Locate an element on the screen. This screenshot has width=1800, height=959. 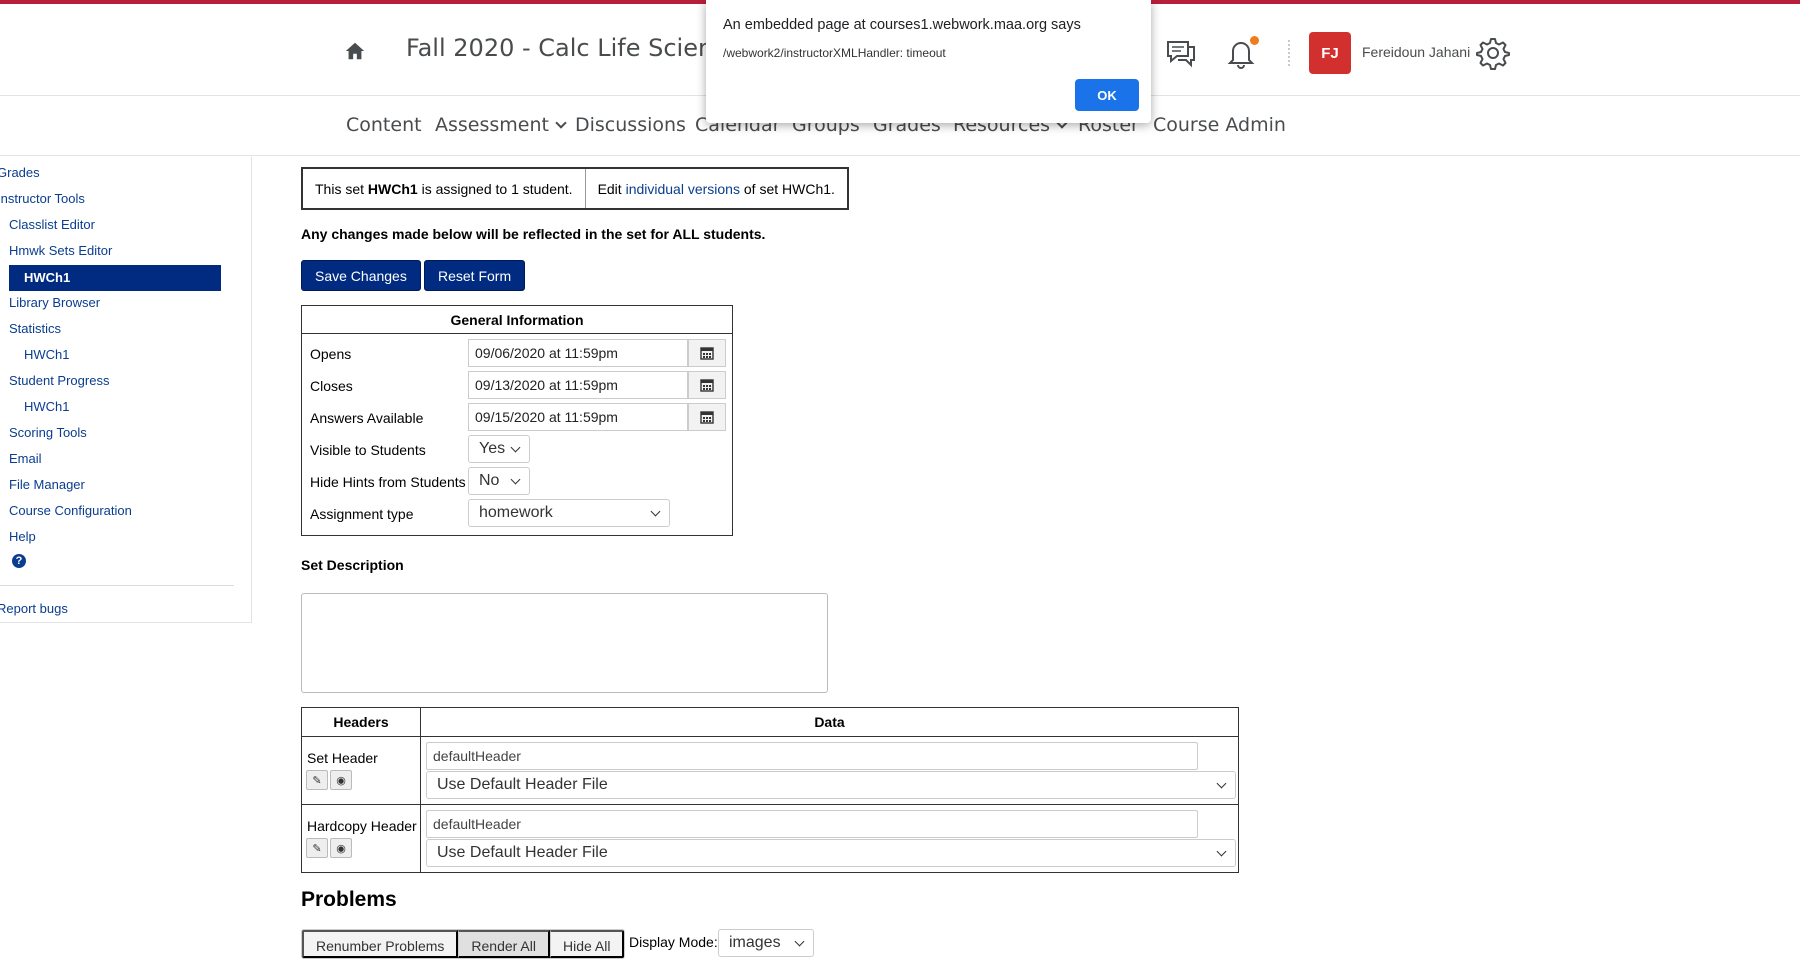
dialog-ok-button: OK is located at coordinates (1107, 95).